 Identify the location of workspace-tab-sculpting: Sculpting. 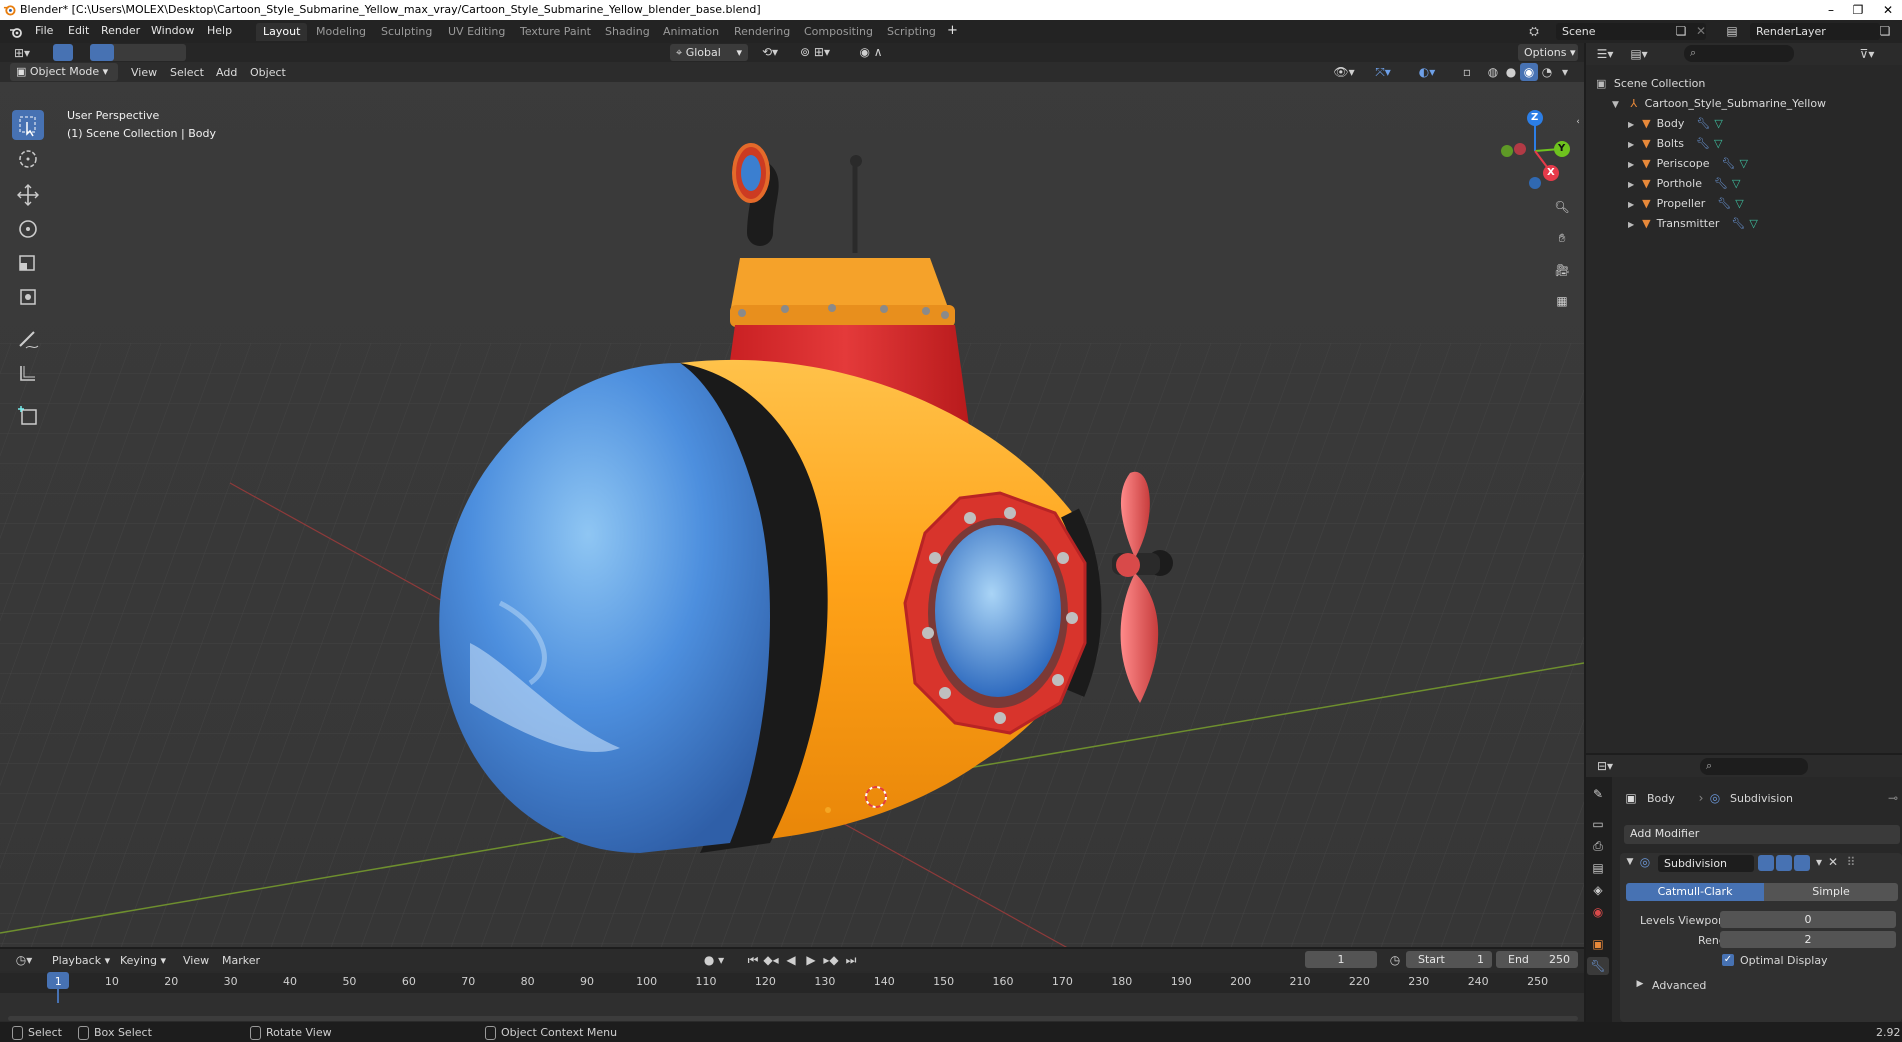
(406, 32).